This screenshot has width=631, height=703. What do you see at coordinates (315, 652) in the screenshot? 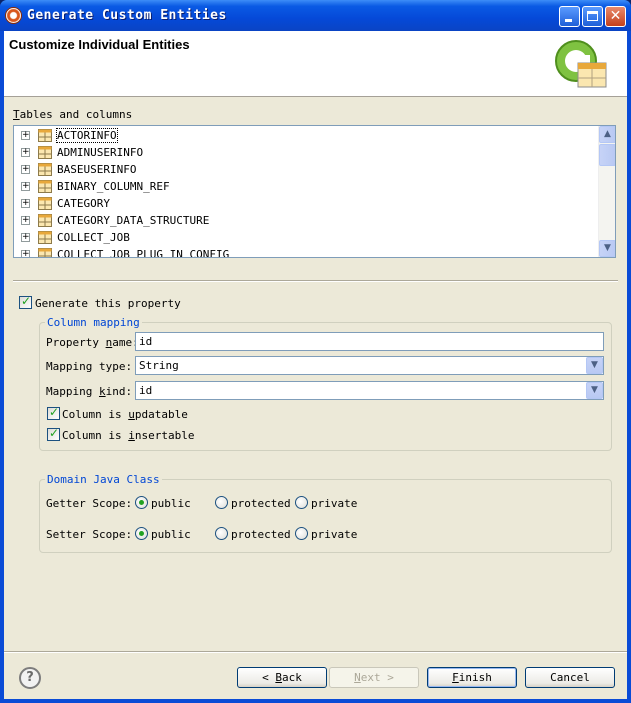
I see `footer-divider` at bounding box center [315, 652].